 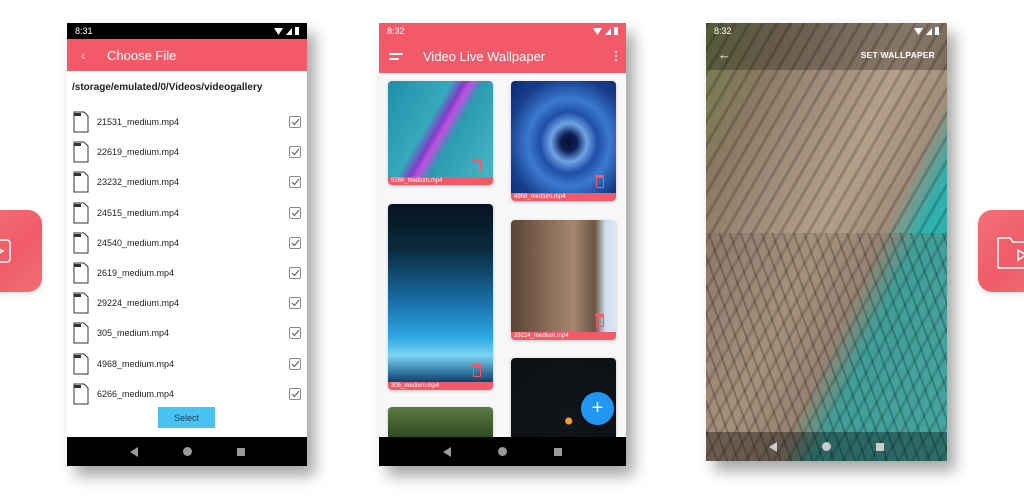 I want to click on app-bar: 8:32 Video Live Wallpaper, so click(x=502, y=48).